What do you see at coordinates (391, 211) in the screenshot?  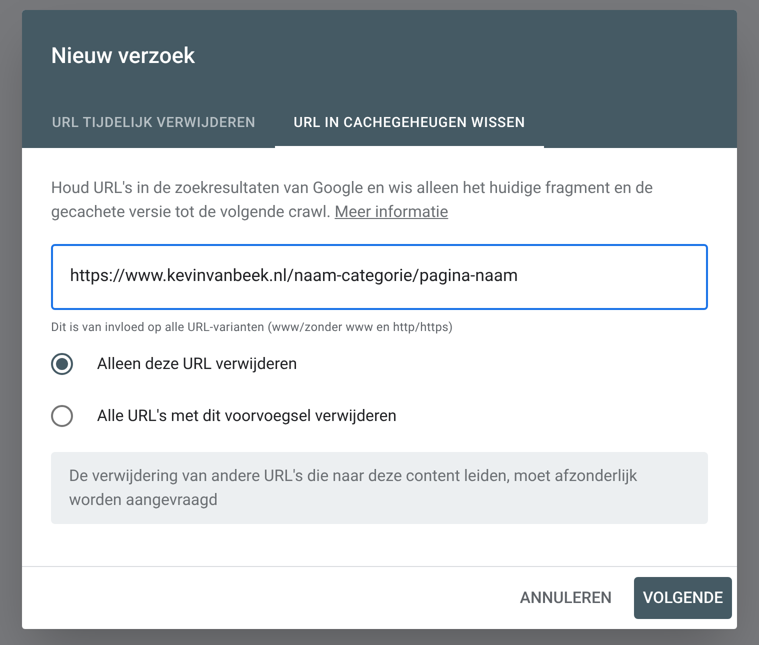 I see `more-info-link: Meer informatie` at bounding box center [391, 211].